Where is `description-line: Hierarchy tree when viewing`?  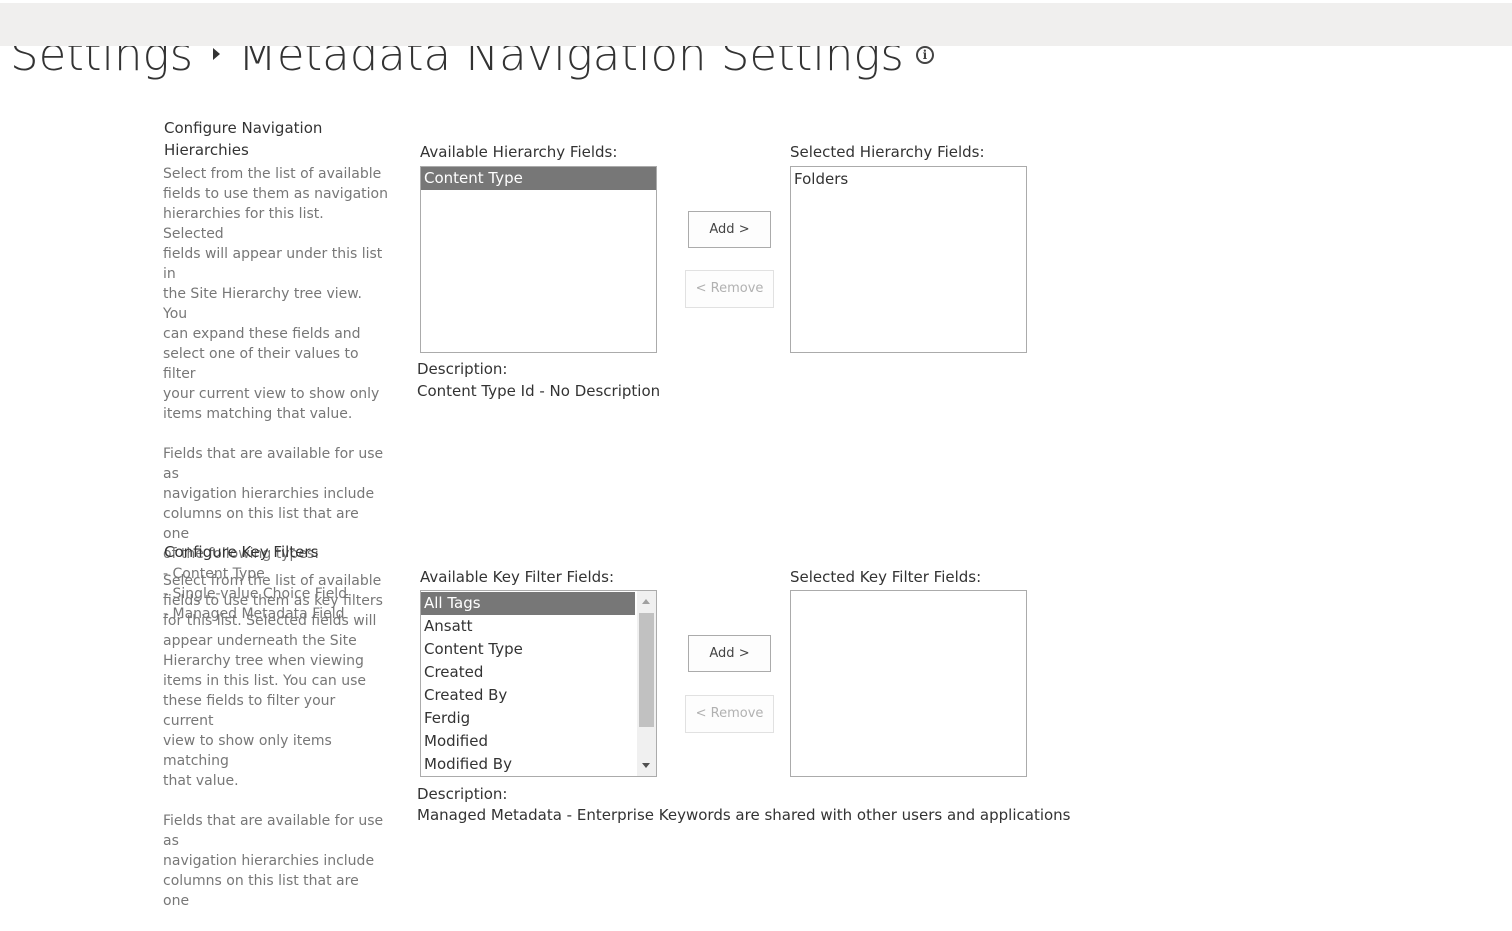
description-line: Hierarchy tree when viewing is located at coordinates (263, 661).